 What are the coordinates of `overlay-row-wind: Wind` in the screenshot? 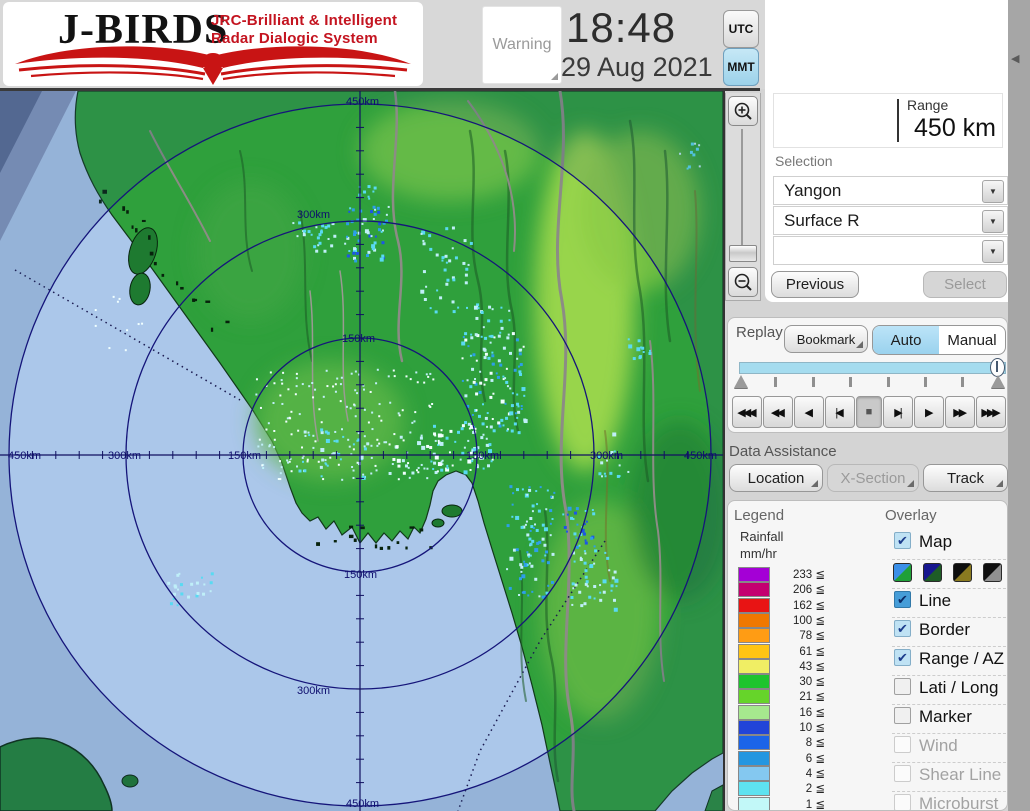 It's located at (949, 747).